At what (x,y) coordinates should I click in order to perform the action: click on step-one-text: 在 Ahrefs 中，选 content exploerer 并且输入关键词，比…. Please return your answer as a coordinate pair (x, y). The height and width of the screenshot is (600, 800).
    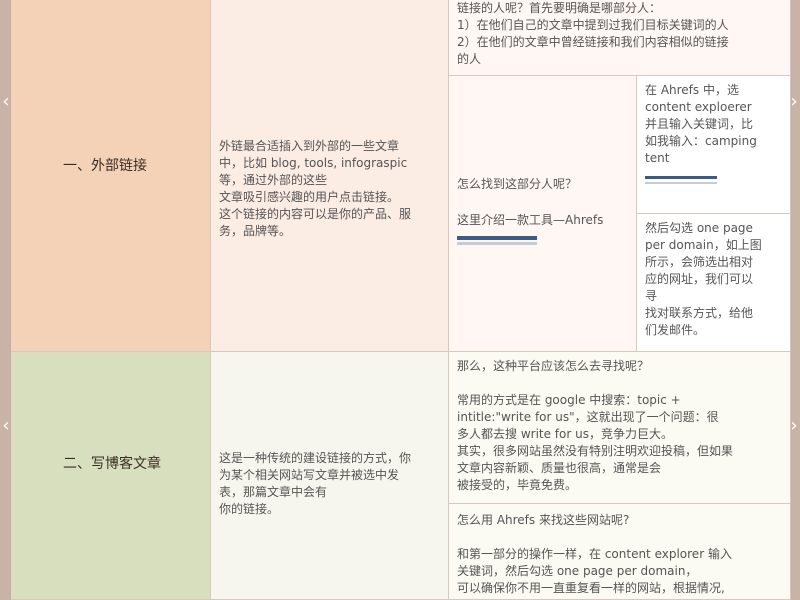
    Looking at the image, I should click on (701, 124).